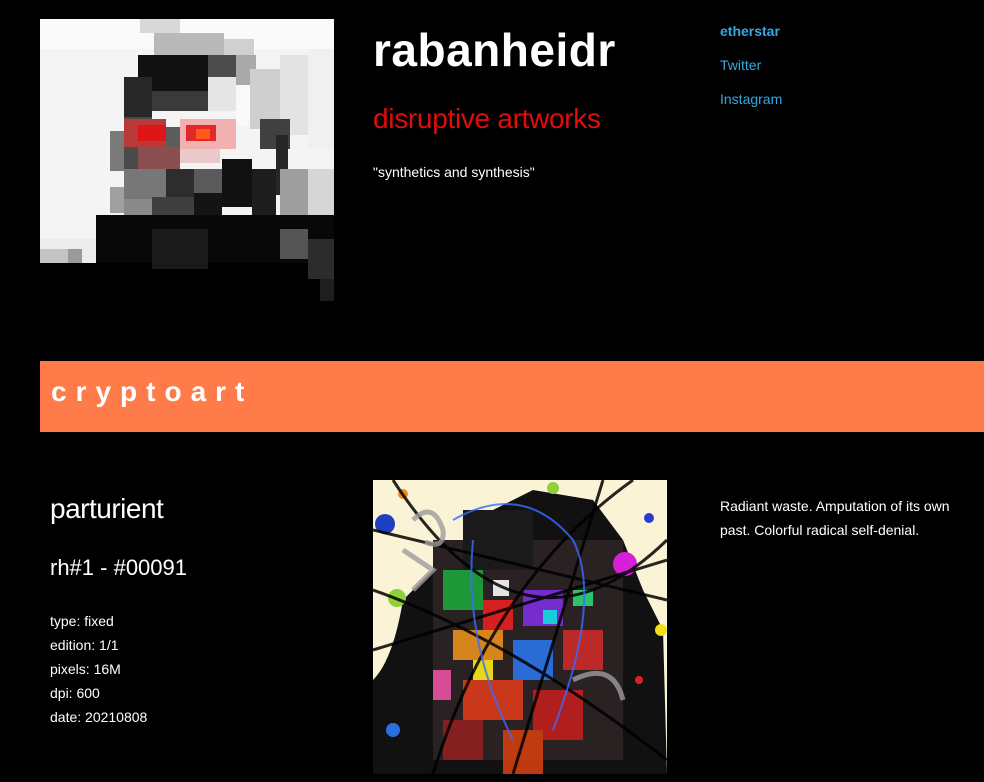 This screenshot has width=984, height=782. I want to click on nav-link-etherstar: etherstar, so click(751, 31).